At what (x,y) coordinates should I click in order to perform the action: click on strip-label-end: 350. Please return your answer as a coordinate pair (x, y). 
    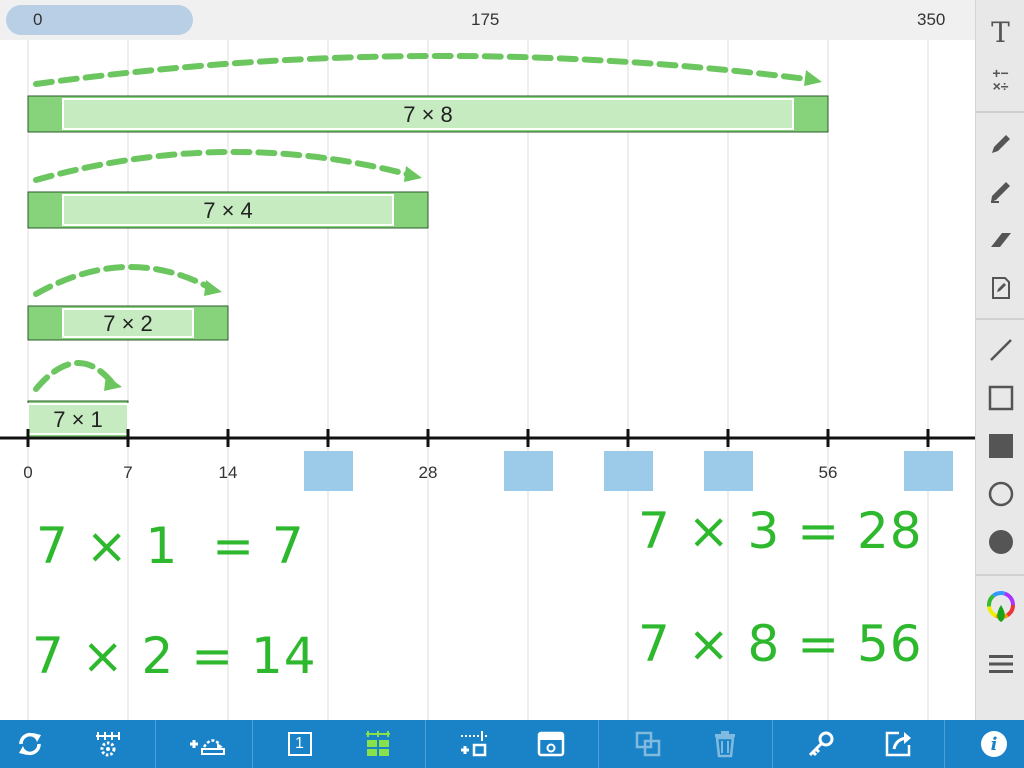
    Looking at the image, I should click on (931, 19).